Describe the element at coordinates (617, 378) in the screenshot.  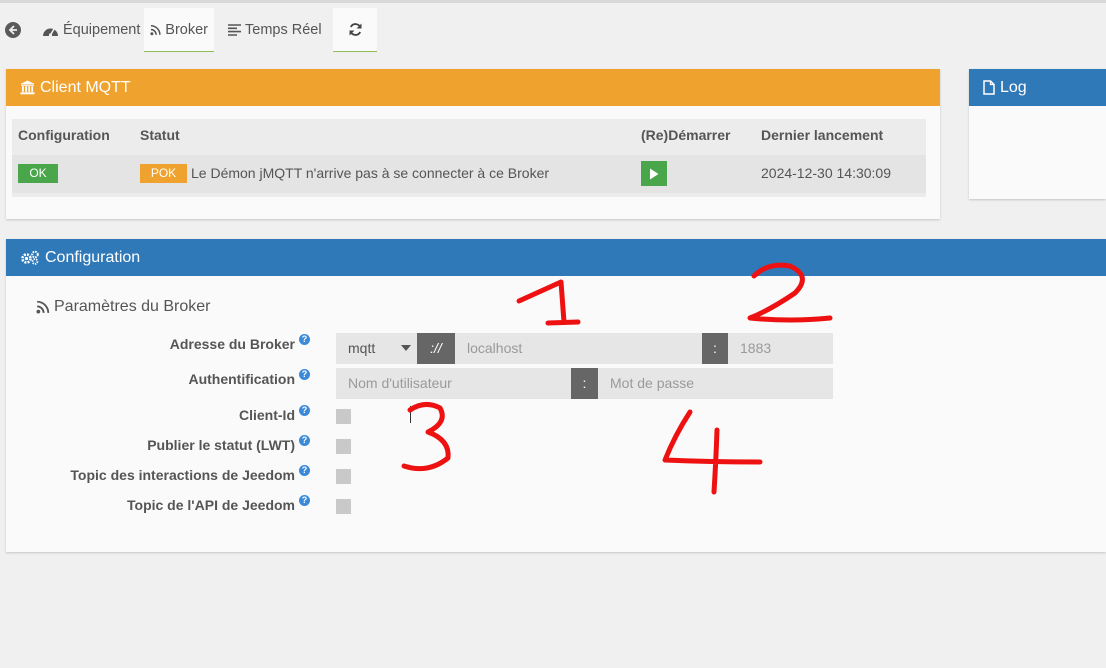
I see `annotation-overlay` at that location.